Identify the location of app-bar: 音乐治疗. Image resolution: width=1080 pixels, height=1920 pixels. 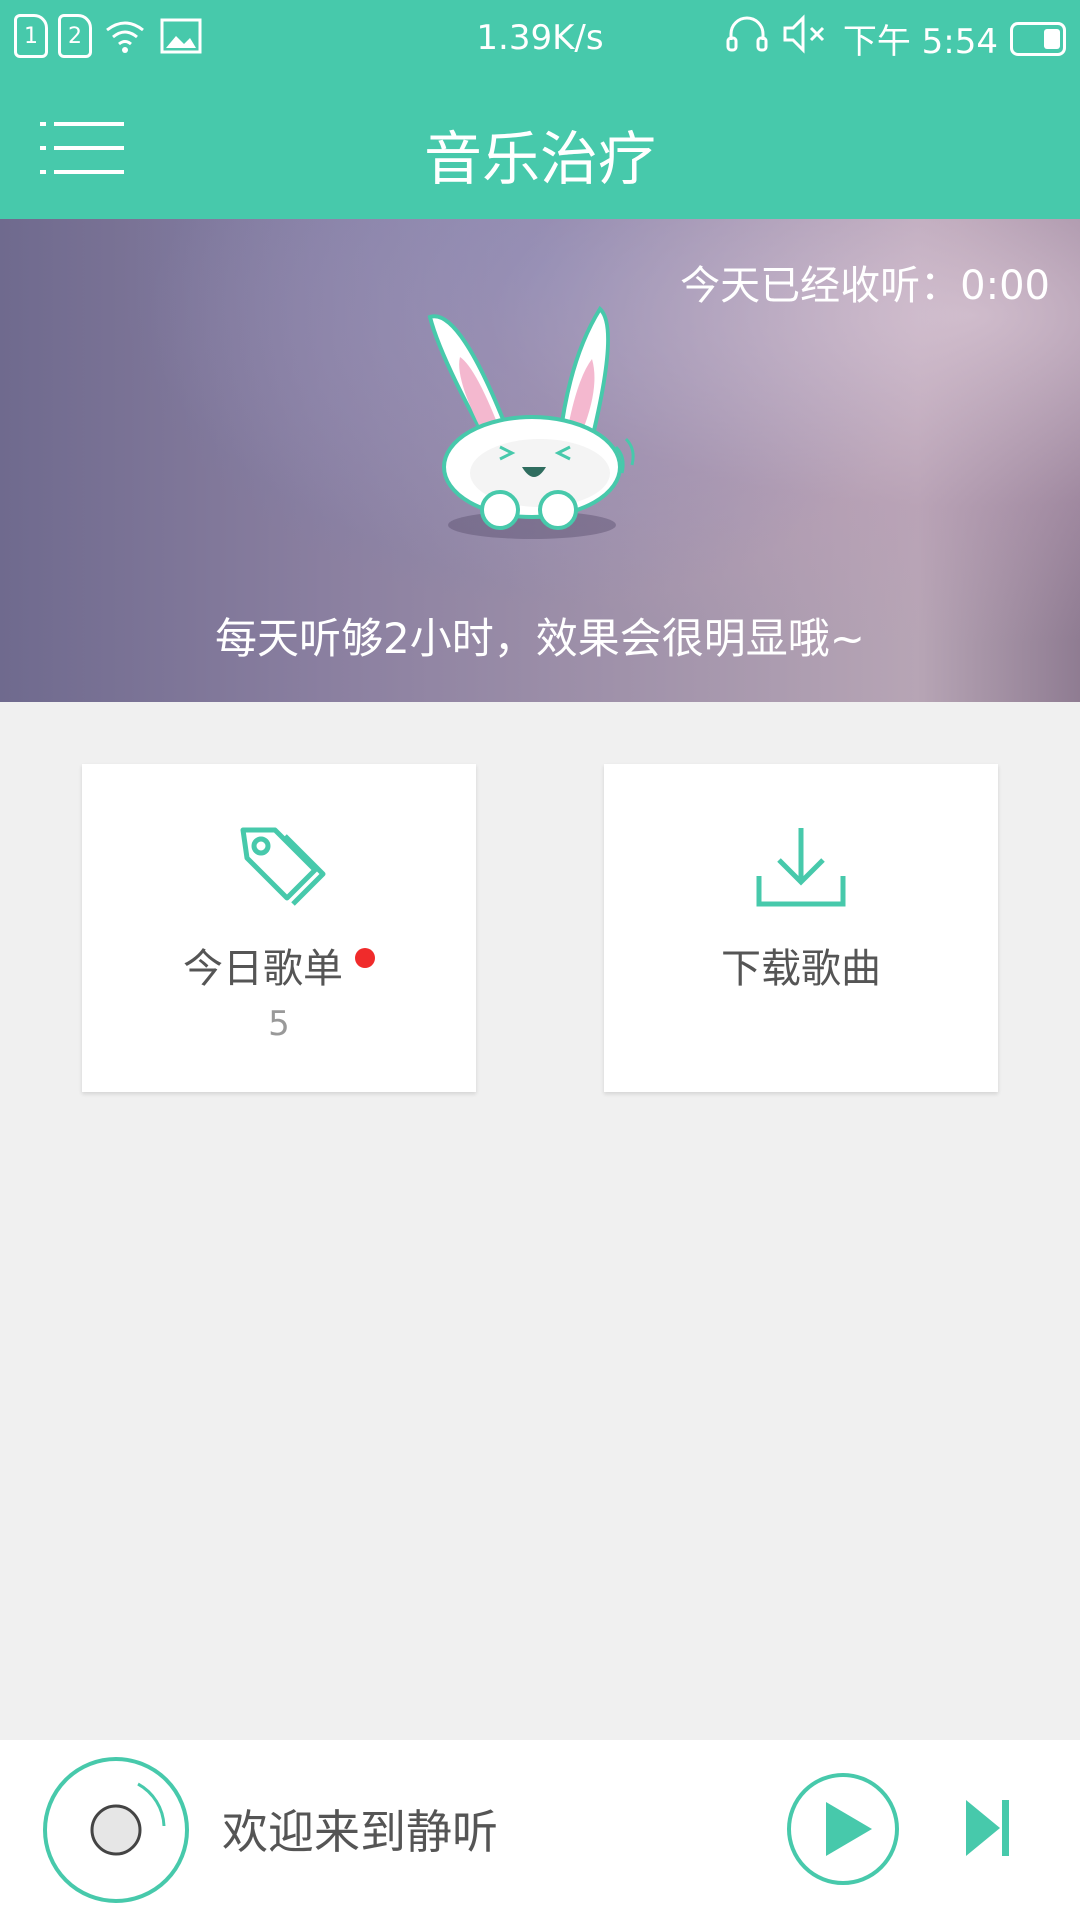
(540, 147).